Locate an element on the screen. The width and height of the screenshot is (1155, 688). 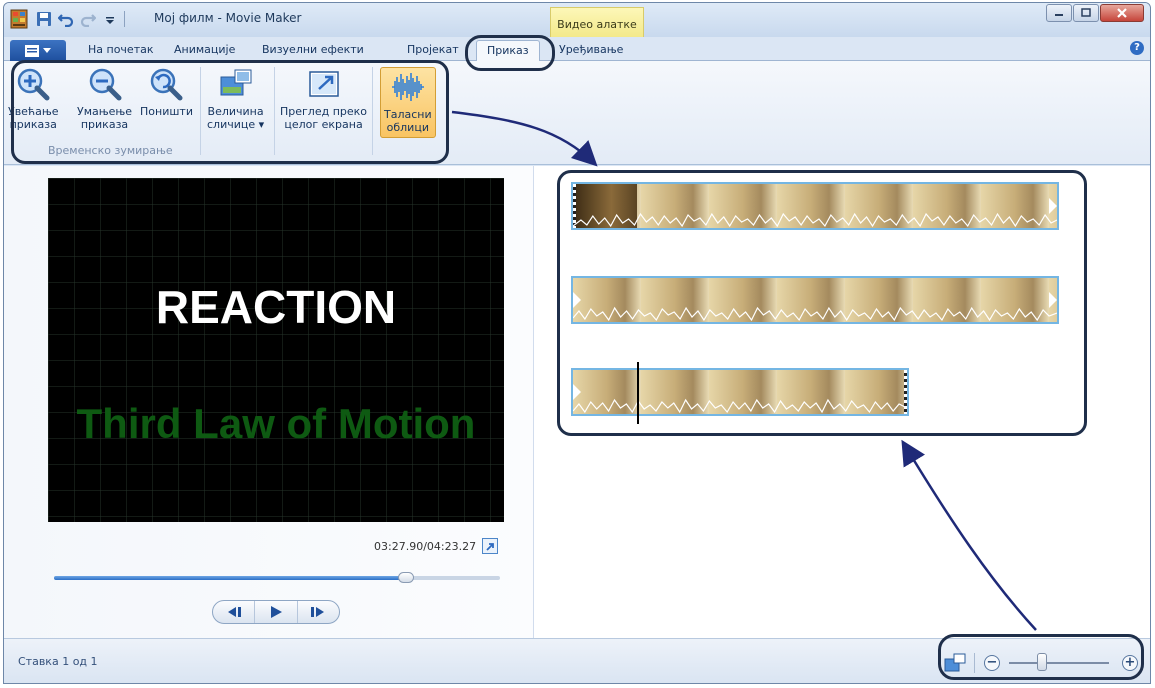
tab-home: На почетак is located at coordinates (121, 49).